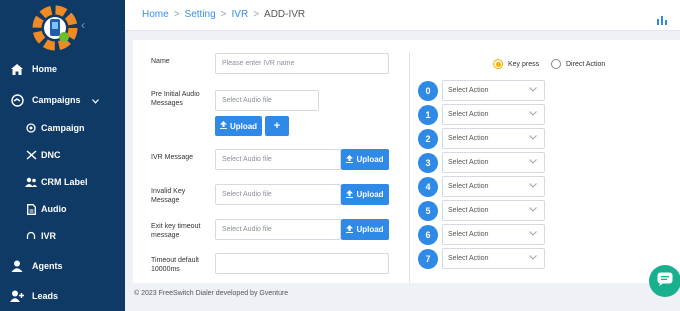 The height and width of the screenshot is (311, 680). I want to click on invalid-key-audio-select: Select Audio file, so click(278, 194).